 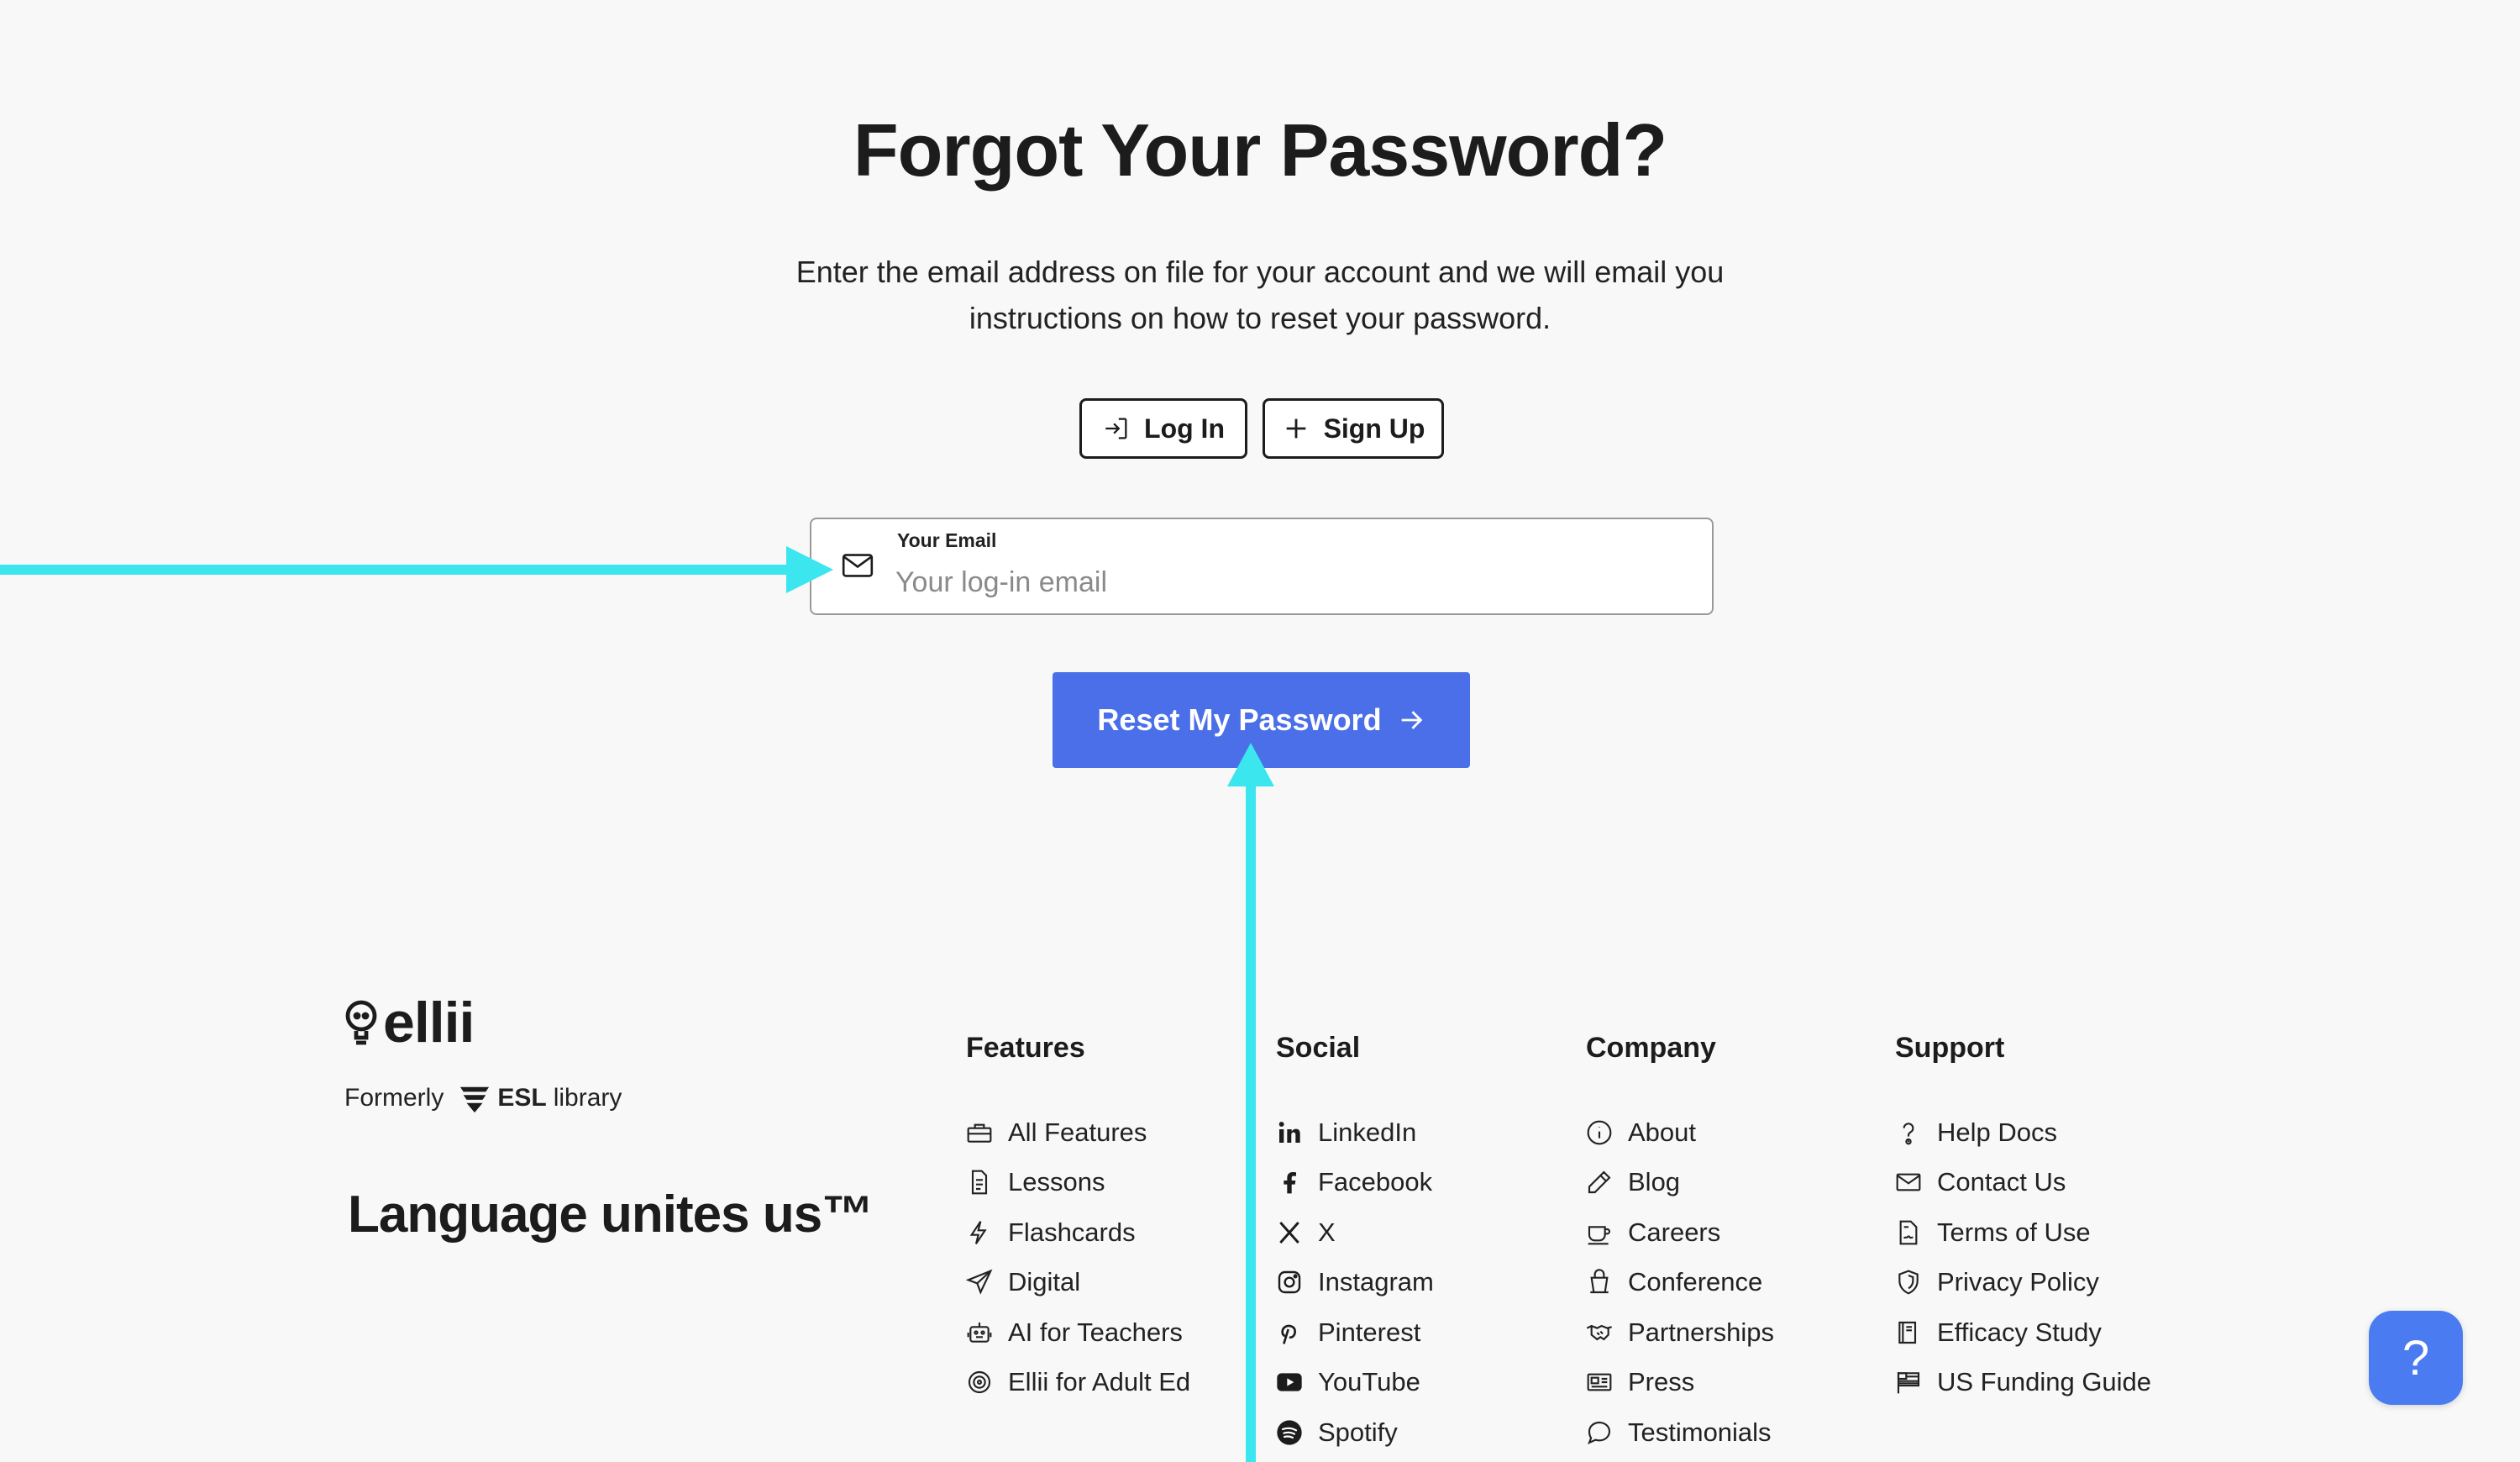 I want to click on footer-link-youtube: YouTube, so click(x=1355, y=1383).